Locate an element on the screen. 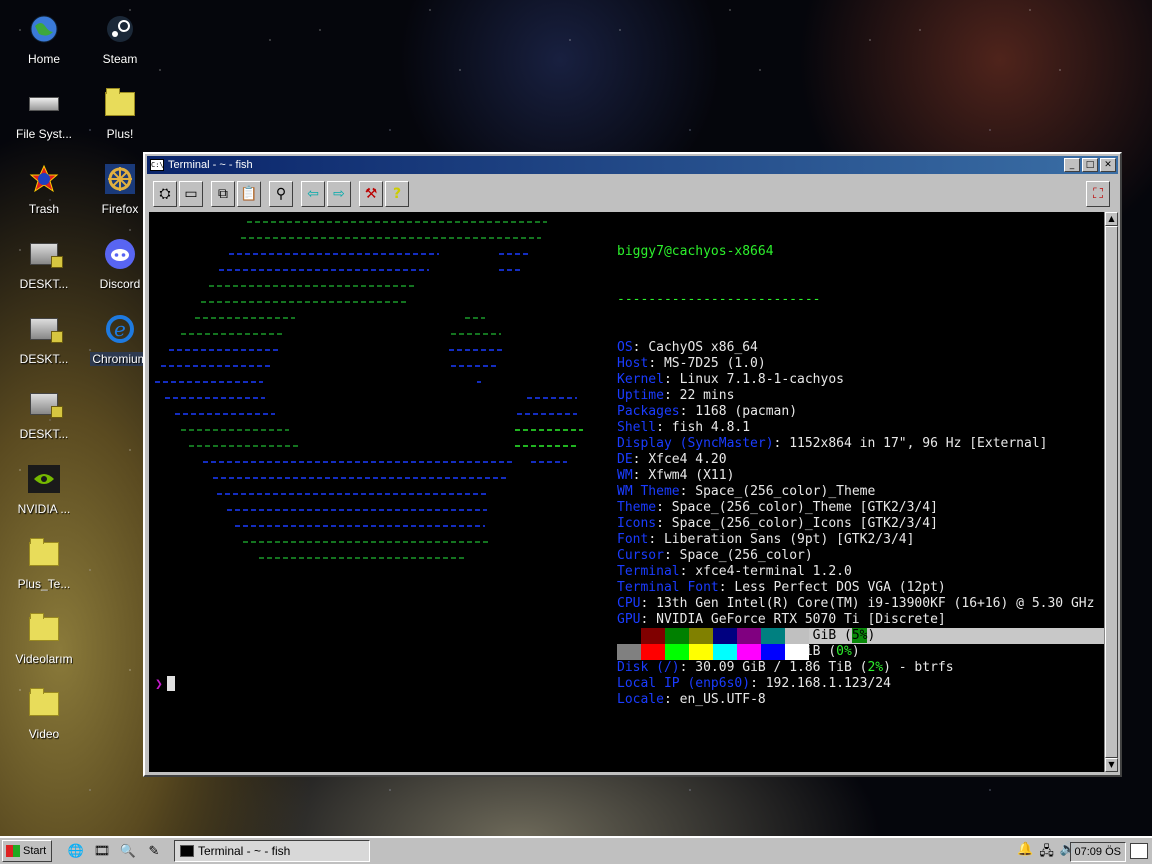  info-value: xfce4-terminal 1.2.0 is located at coordinates (773, 571).